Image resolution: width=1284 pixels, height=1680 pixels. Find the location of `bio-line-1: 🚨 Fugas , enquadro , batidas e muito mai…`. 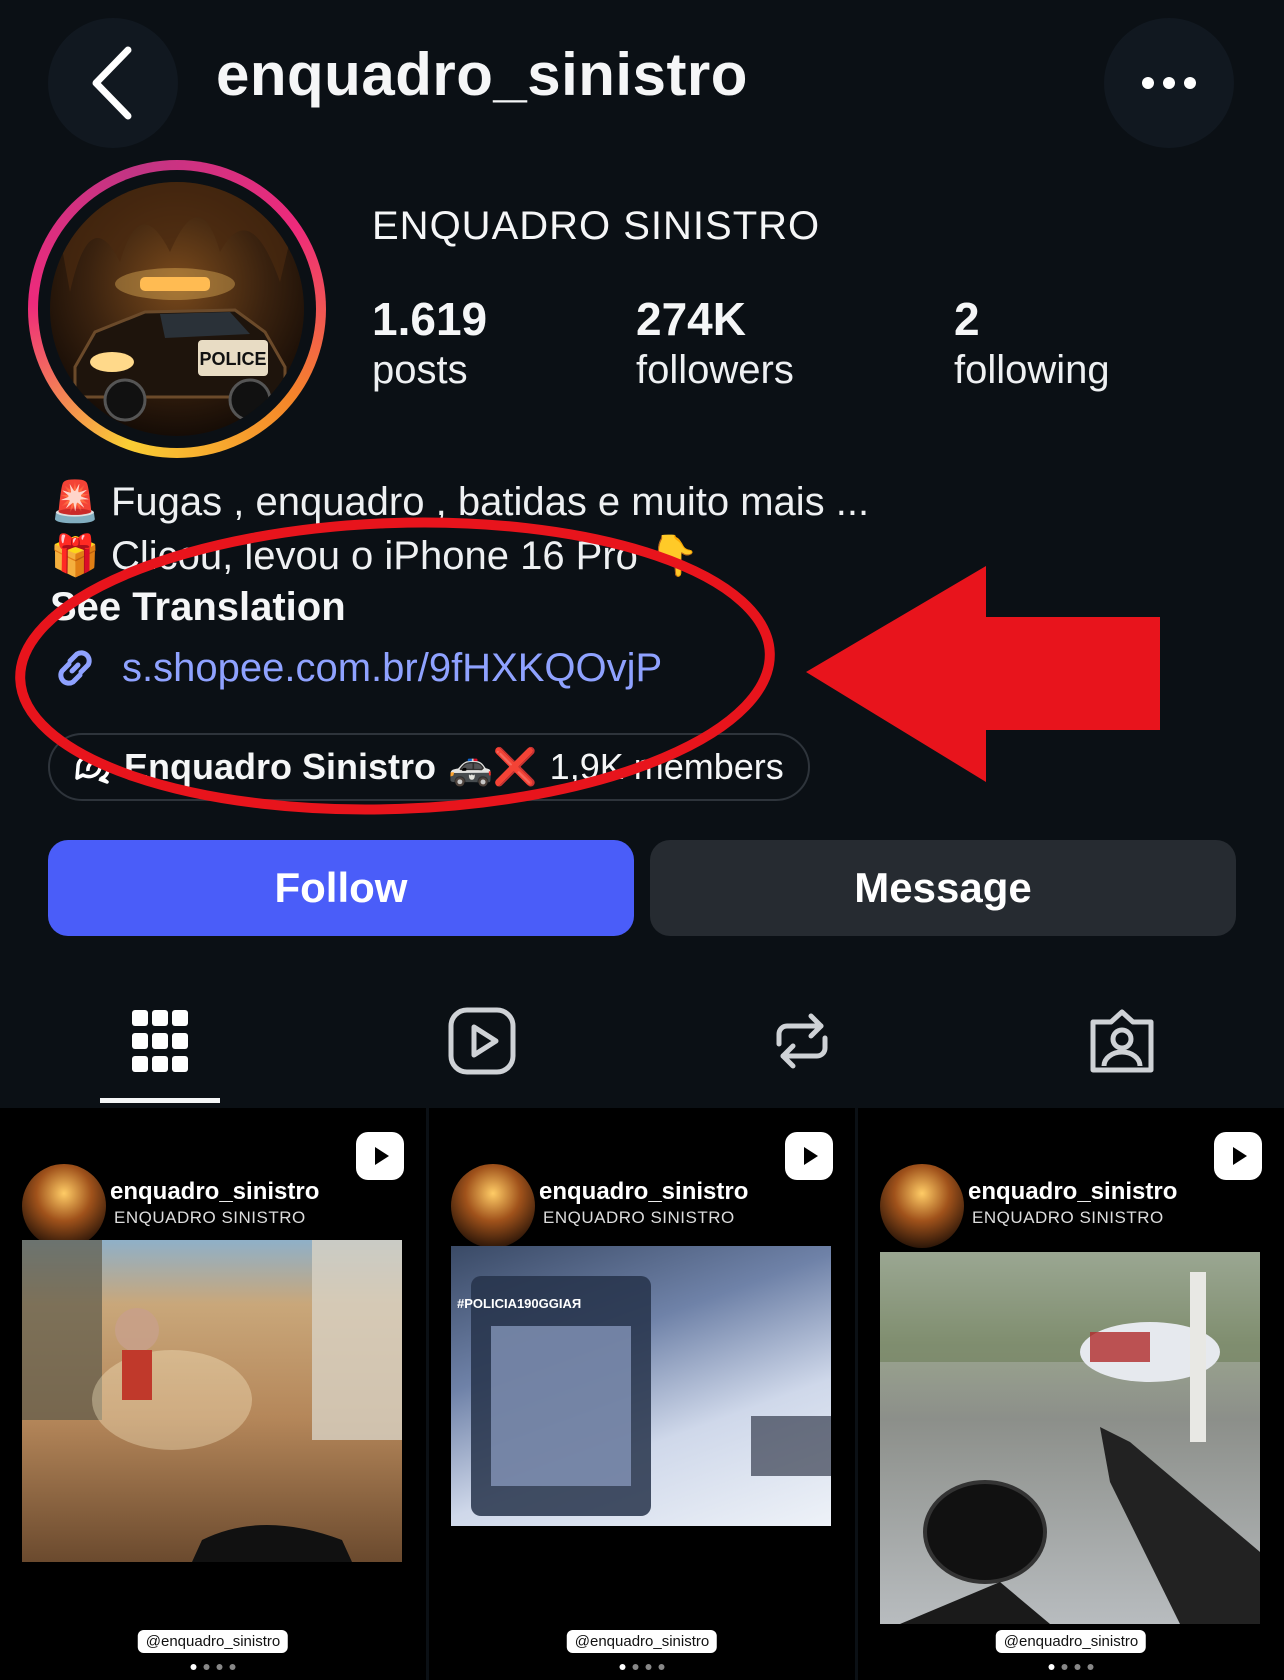

bio-line-1: 🚨 Fugas , enquadro , batidas e muito mai… is located at coordinates (459, 501).